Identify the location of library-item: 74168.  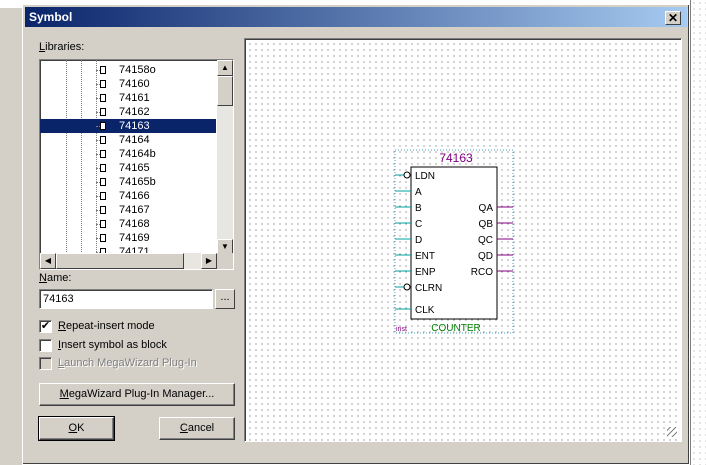
(128, 224).